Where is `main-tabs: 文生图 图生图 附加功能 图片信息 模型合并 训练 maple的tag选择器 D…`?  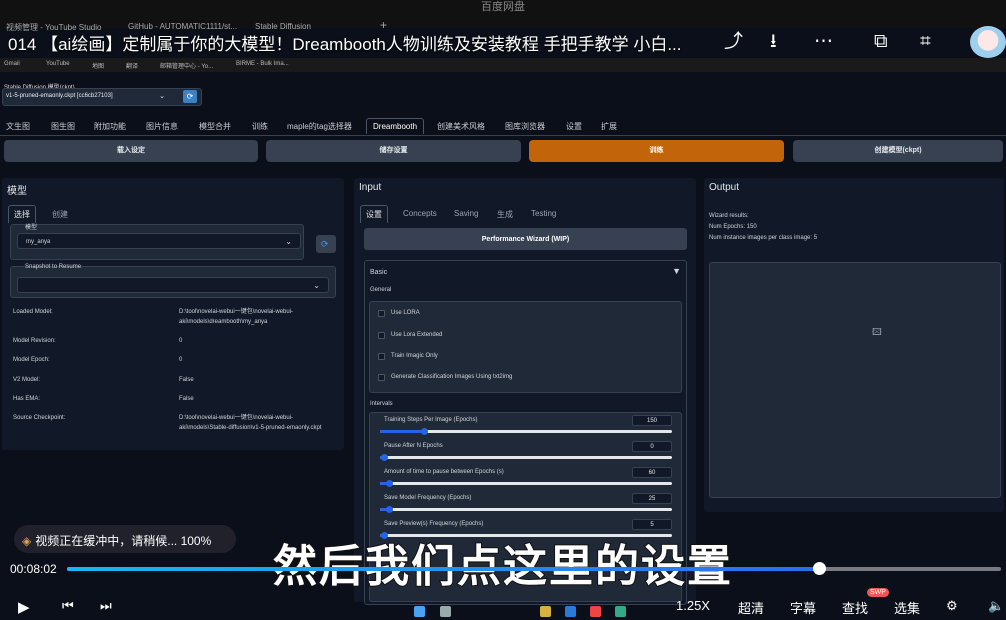 main-tabs: 文生图 图生图 附加功能 图片信息 模型合并 训练 maple的tag选择器 D… is located at coordinates (503, 127).